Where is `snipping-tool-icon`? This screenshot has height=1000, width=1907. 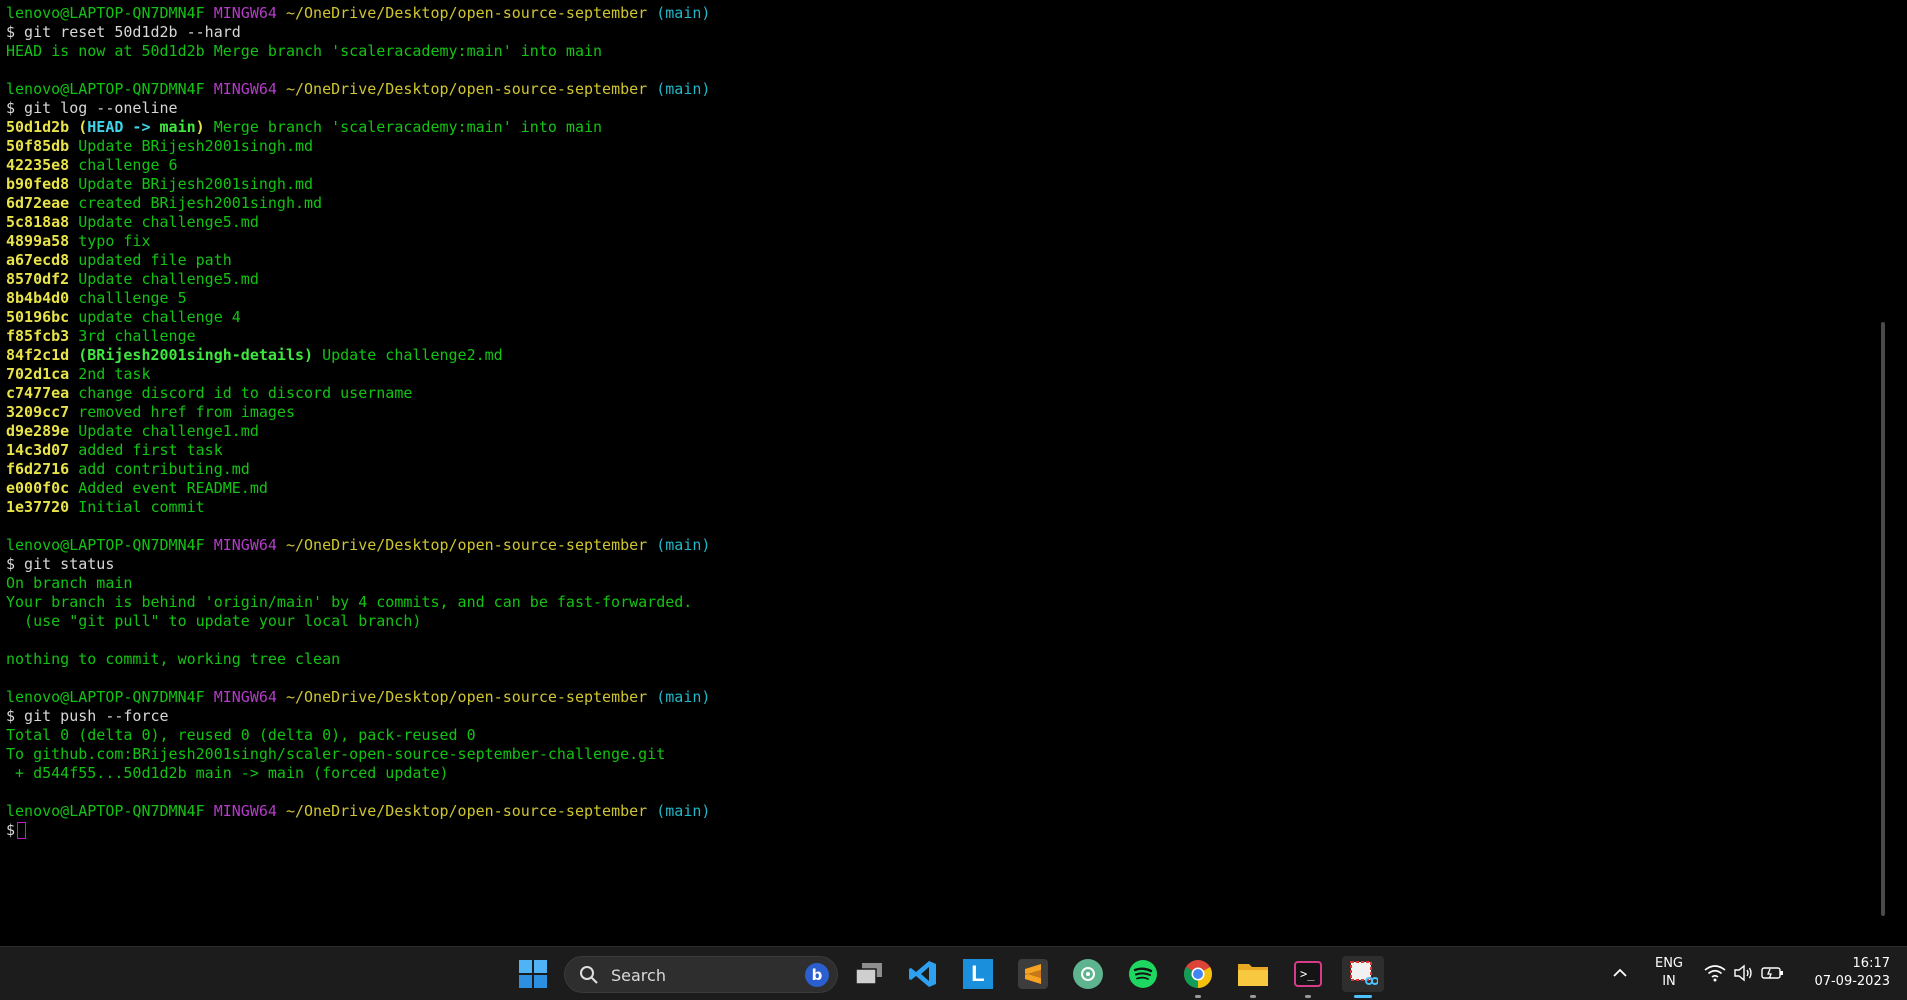 snipping-tool-icon is located at coordinates (1363, 977).